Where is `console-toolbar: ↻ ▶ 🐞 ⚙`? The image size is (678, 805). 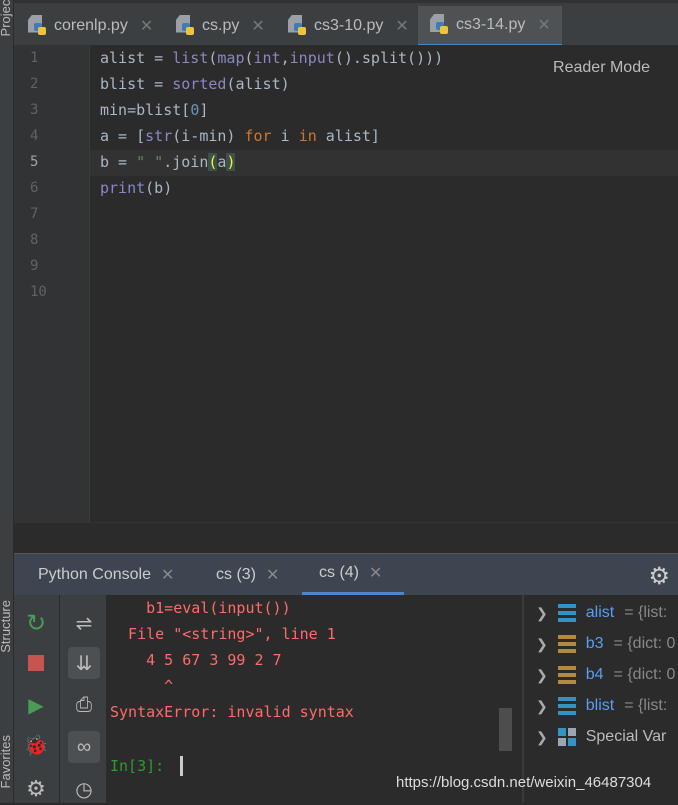
console-toolbar: ↻ ▶ 🐞 ⚙ is located at coordinates (37, 699).